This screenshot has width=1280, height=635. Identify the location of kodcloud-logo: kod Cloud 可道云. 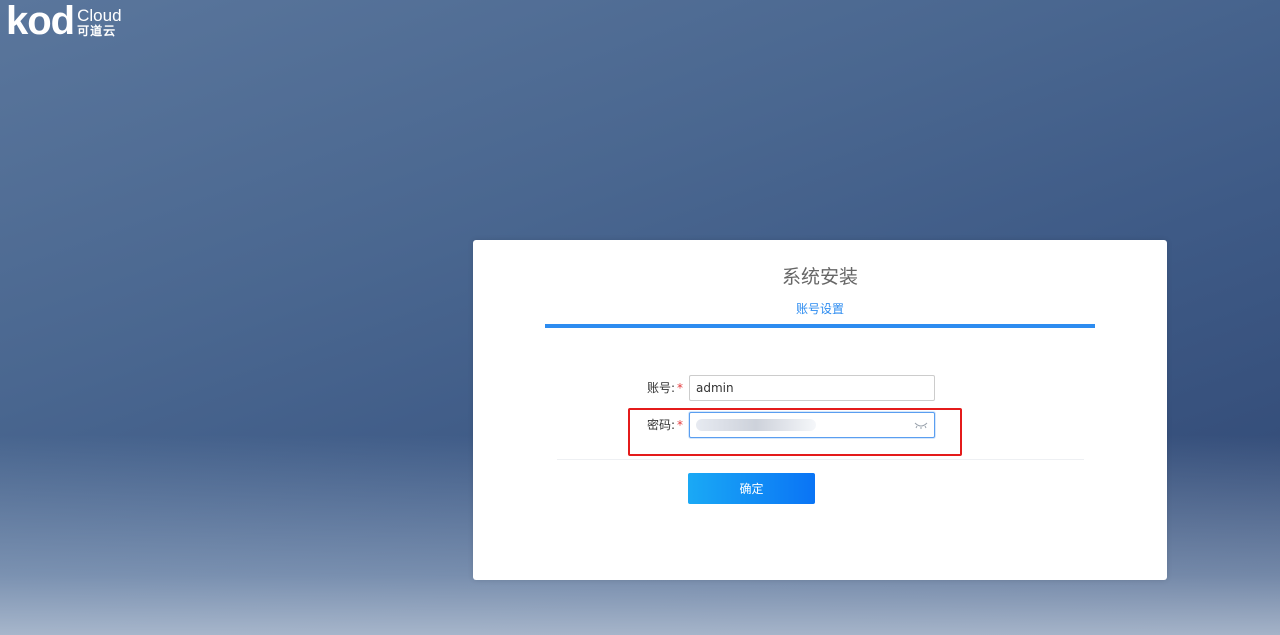
(64, 21).